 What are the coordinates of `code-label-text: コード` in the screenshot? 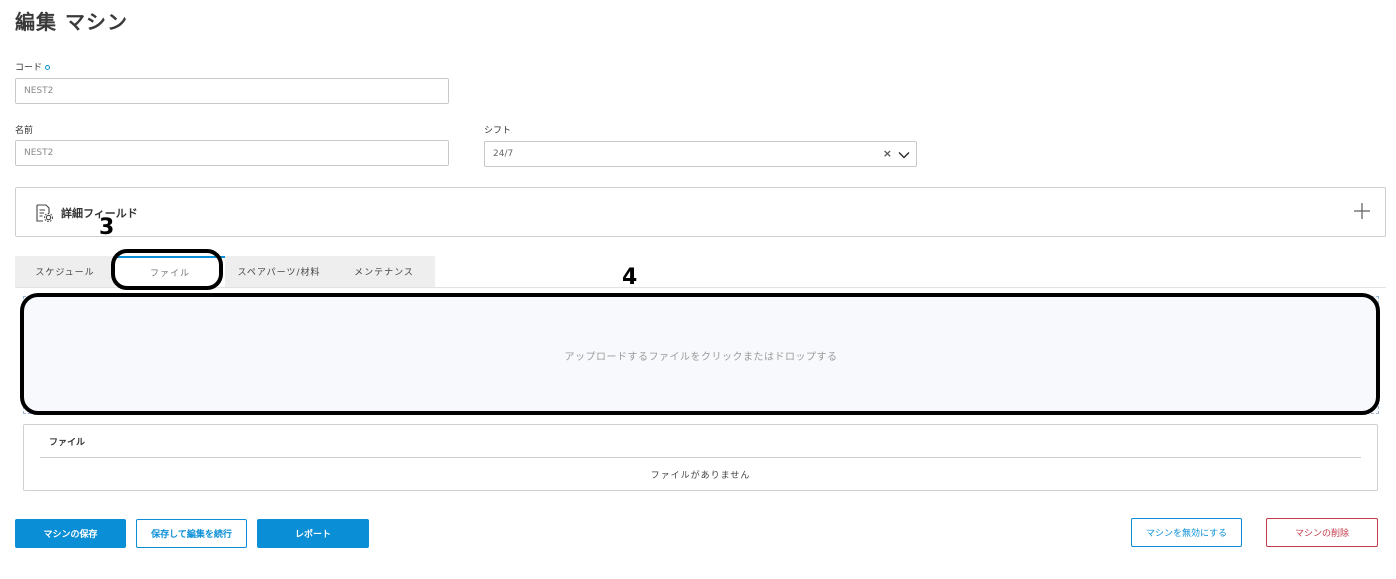 It's located at (29, 68).